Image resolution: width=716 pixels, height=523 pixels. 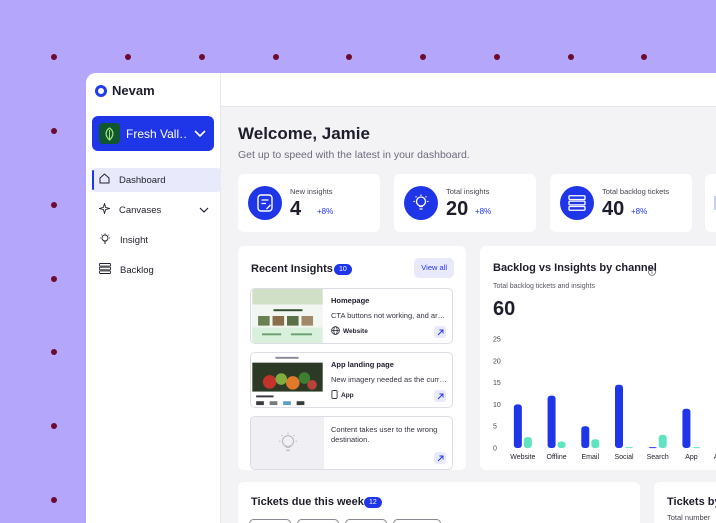 I want to click on globe-icon, so click(x=335, y=331).